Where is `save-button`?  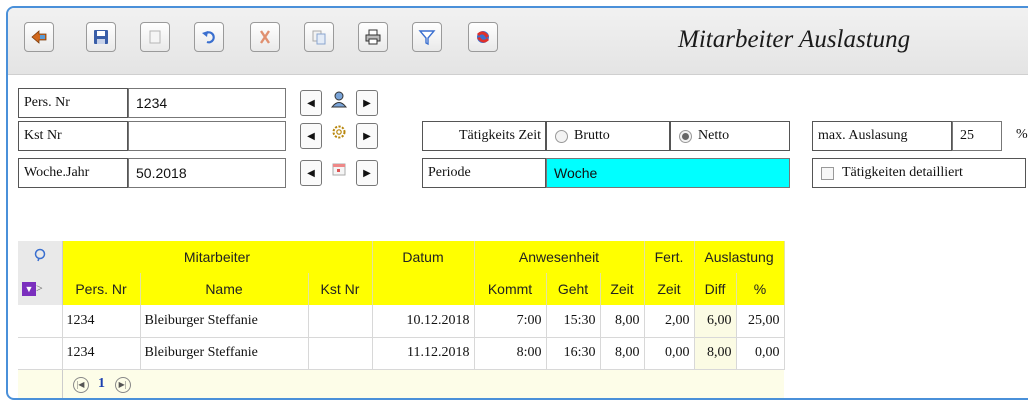
save-button is located at coordinates (101, 37).